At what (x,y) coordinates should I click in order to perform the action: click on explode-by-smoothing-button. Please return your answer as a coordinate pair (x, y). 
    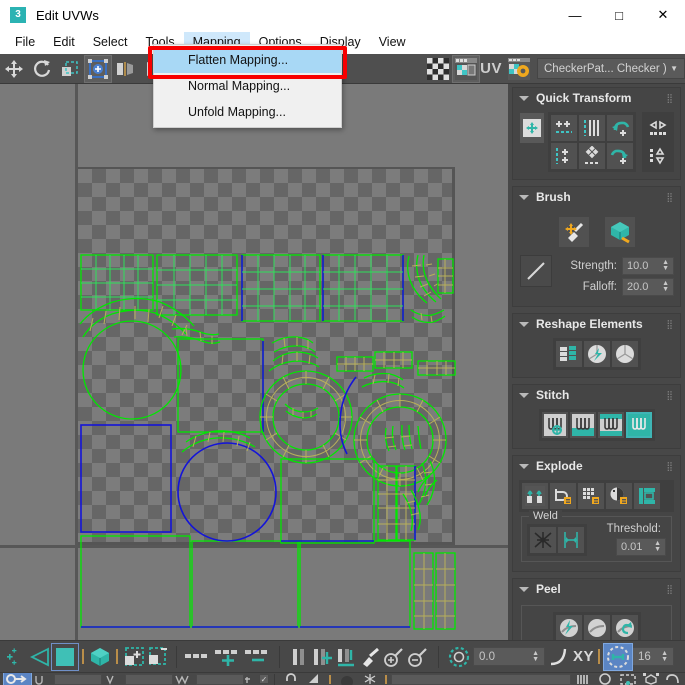
    Looking at the image, I should click on (619, 496).